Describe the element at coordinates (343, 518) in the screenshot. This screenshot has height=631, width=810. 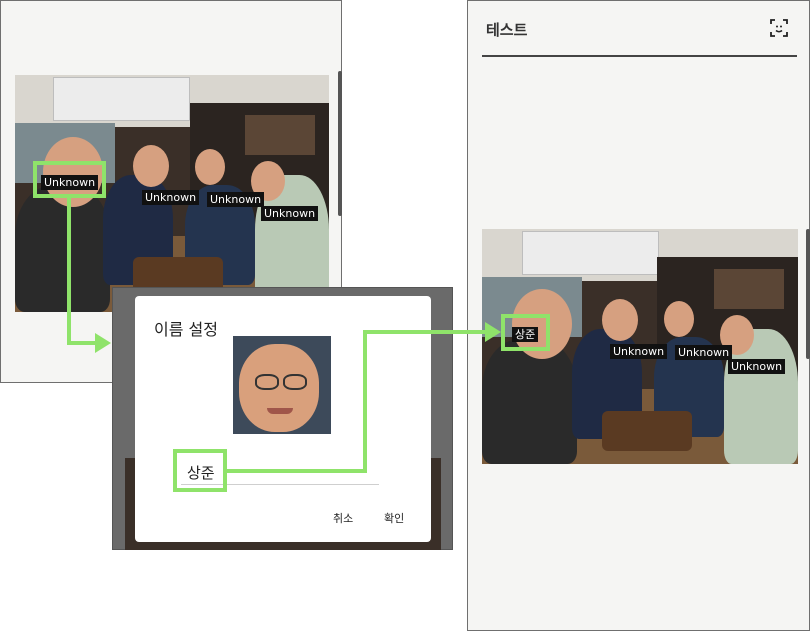
I see `cancel-button: 취소` at that location.